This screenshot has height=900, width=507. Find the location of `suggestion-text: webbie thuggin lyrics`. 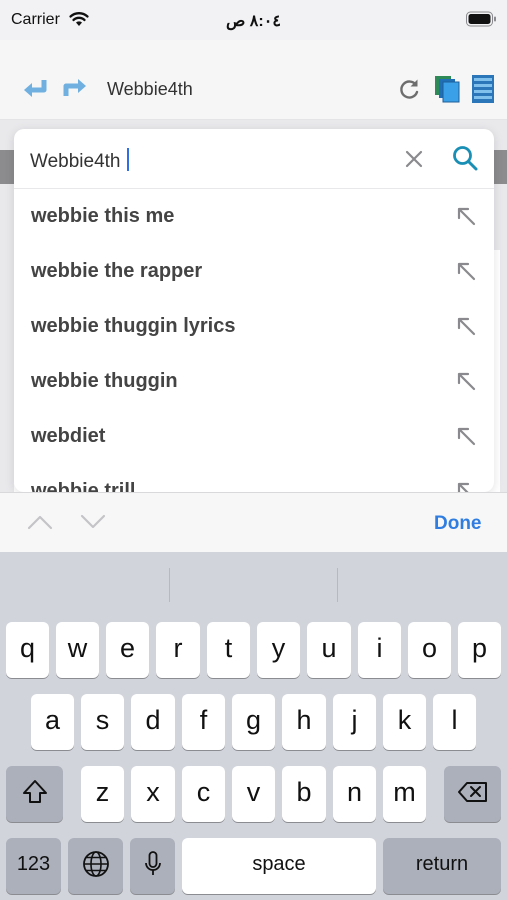

suggestion-text: webbie thuggin lyrics is located at coordinates (133, 326).